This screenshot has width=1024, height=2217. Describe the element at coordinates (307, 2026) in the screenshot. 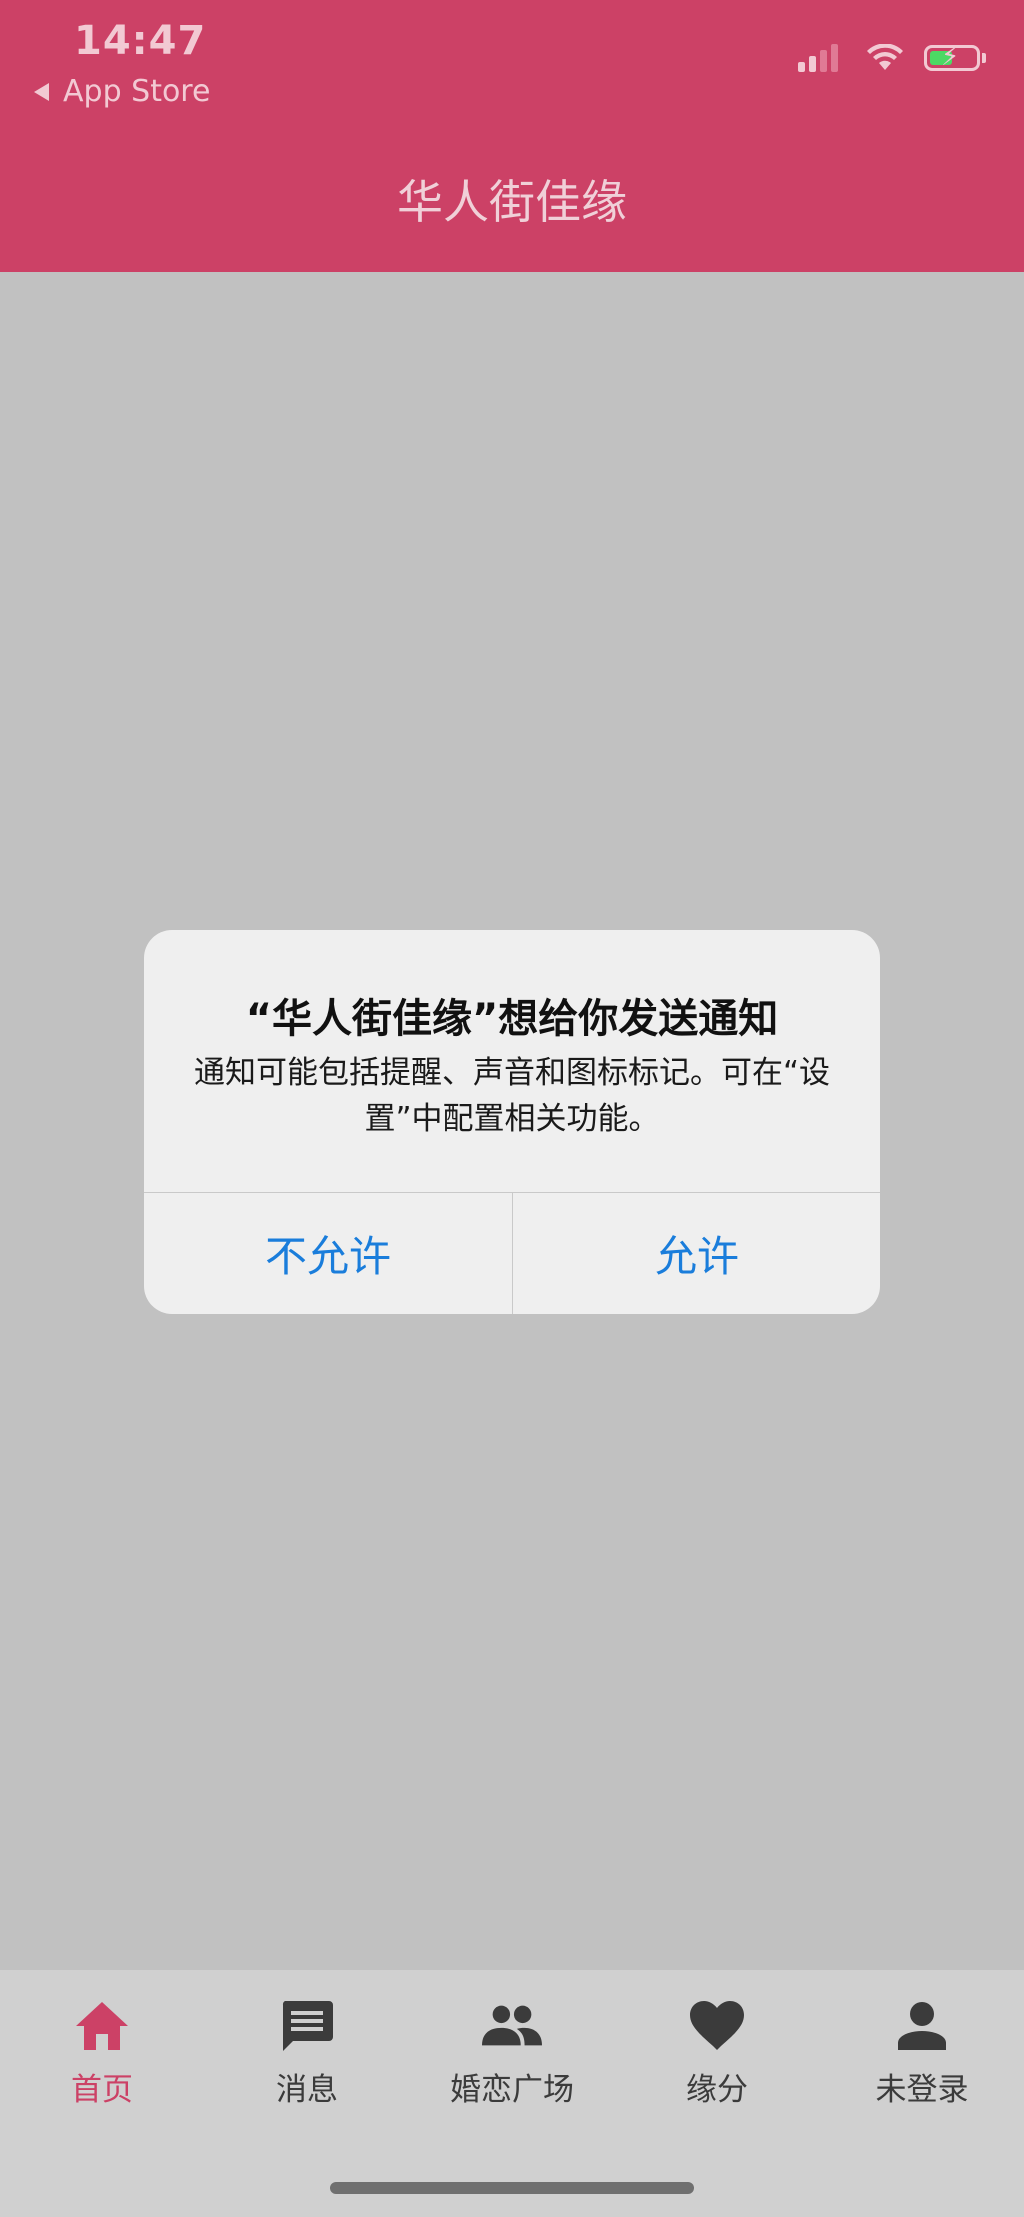

I see `message-icon` at that location.